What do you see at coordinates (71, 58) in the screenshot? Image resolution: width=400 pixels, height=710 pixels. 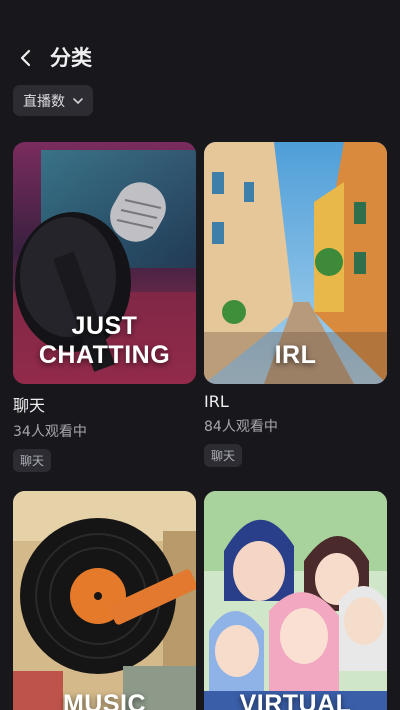 I see `page-title: 分类` at bounding box center [71, 58].